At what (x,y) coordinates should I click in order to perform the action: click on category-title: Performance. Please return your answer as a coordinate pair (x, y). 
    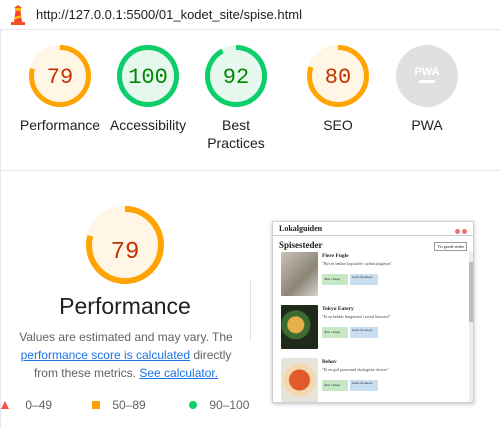
    Looking at the image, I should click on (125, 306).